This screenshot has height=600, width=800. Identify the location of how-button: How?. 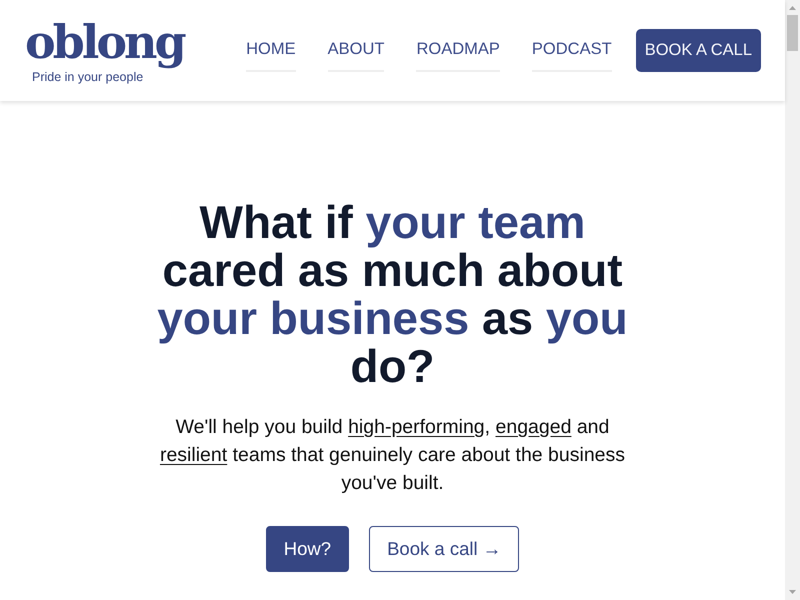
(308, 549).